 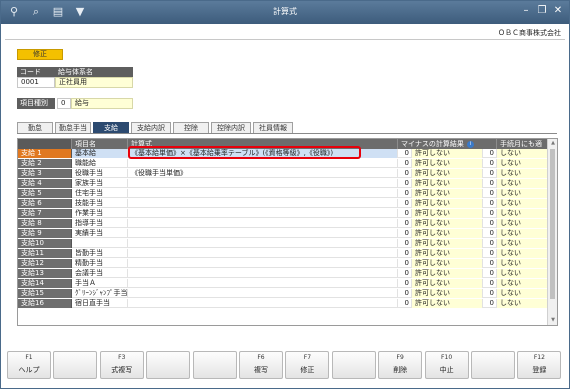 What do you see at coordinates (45, 193) in the screenshot?
I see `row-code: 支給 5` at bounding box center [45, 193].